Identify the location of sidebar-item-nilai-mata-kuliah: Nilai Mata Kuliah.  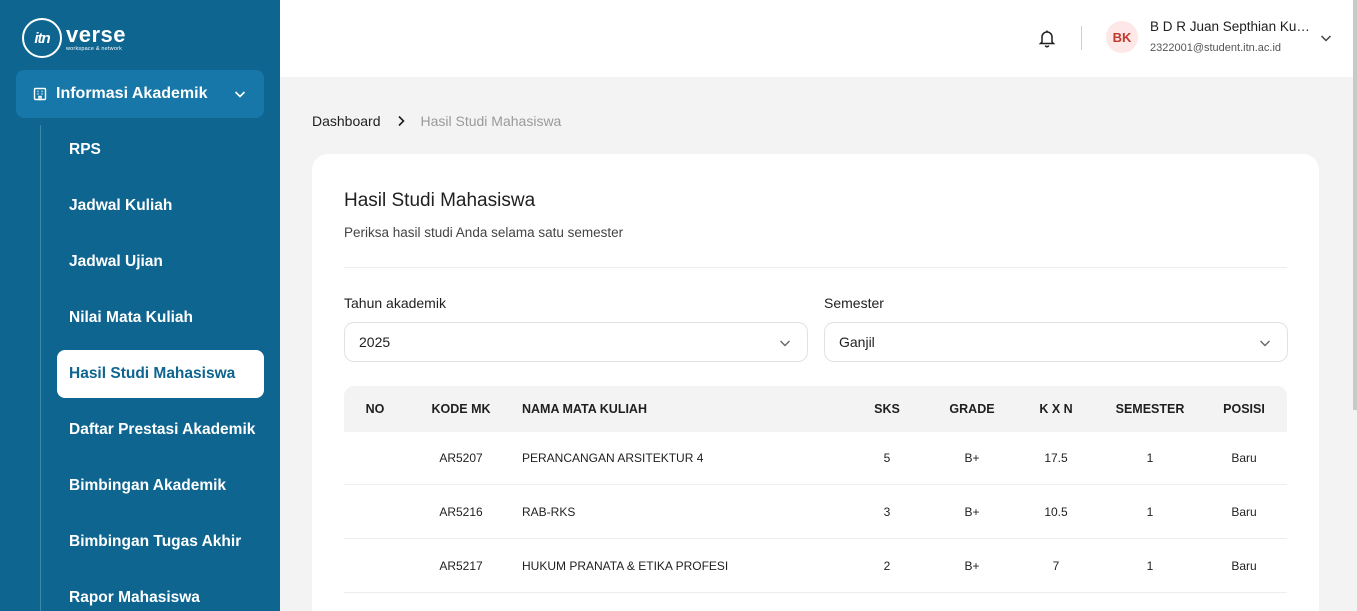
(160, 318).